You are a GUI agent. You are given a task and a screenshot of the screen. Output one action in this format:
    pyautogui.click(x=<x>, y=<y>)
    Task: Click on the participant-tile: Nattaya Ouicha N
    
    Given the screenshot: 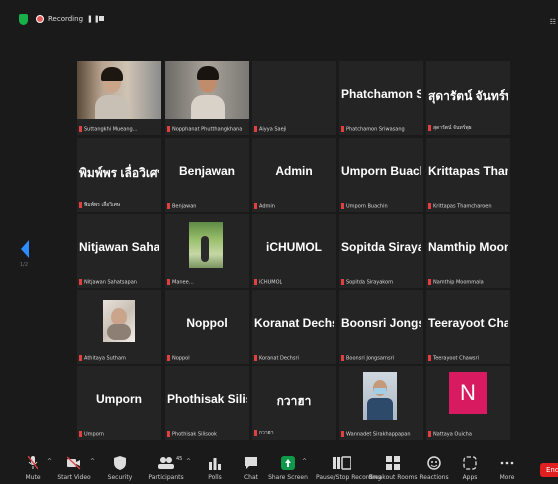 What is the action you would take?
    pyautogui.click(x=468, y=403)
    